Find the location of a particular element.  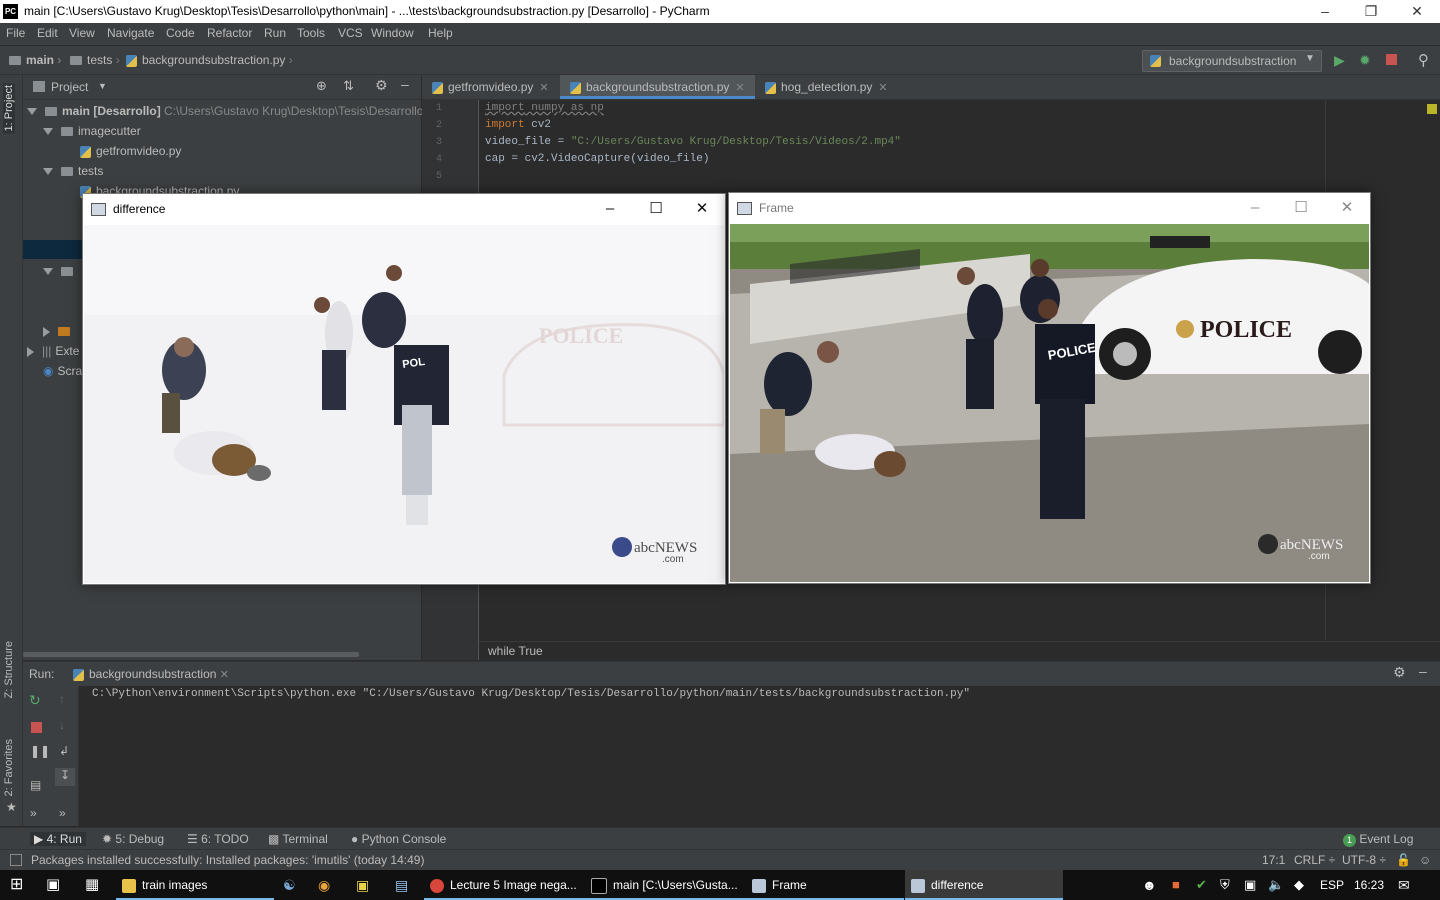

network-icon: ▣ is located at coordinates (1250, 885).